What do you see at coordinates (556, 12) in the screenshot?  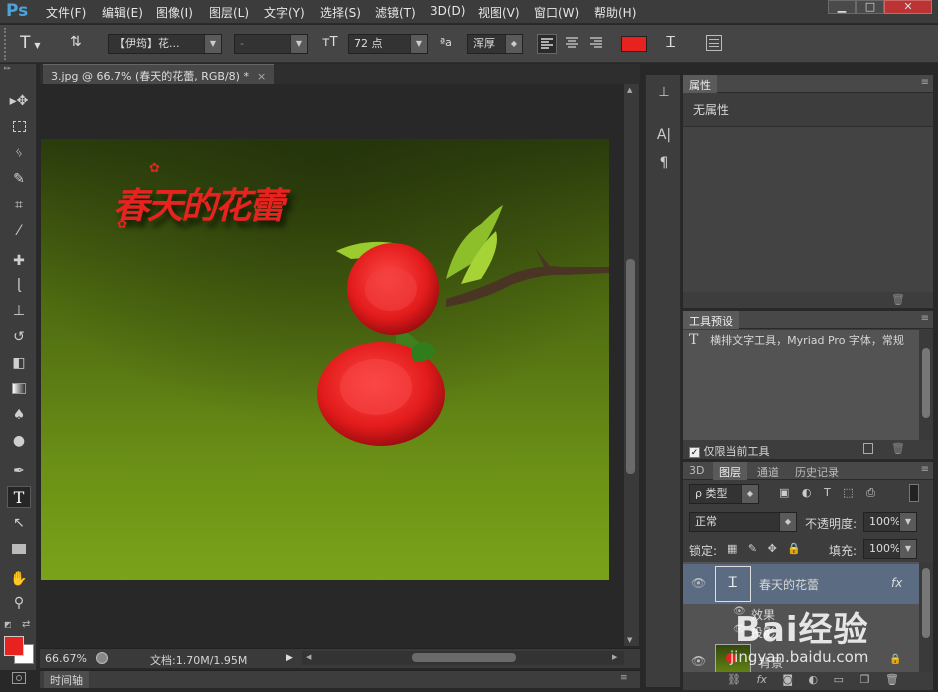 I see `menu-window: 窗口(W)` at bounding box center [556, 12].